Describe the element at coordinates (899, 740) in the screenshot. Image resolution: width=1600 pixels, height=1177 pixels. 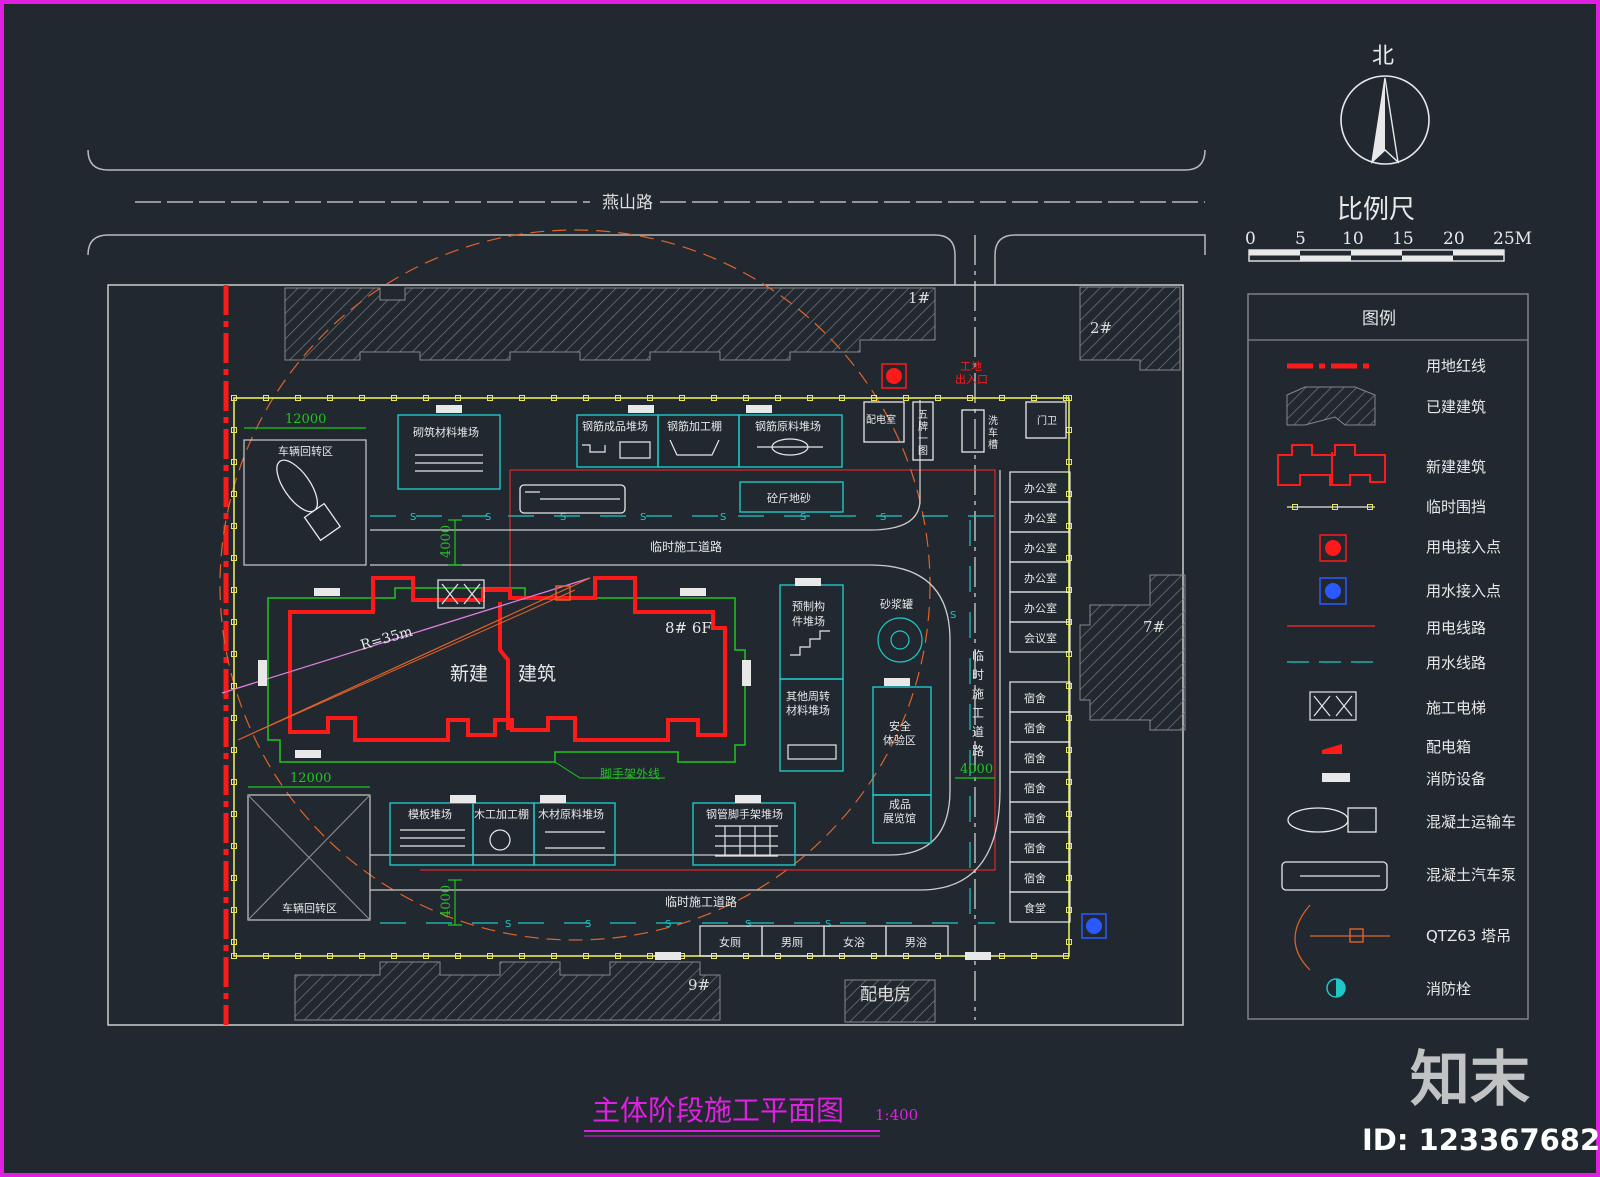
I see `safety-label-2: 体验区` at that location.